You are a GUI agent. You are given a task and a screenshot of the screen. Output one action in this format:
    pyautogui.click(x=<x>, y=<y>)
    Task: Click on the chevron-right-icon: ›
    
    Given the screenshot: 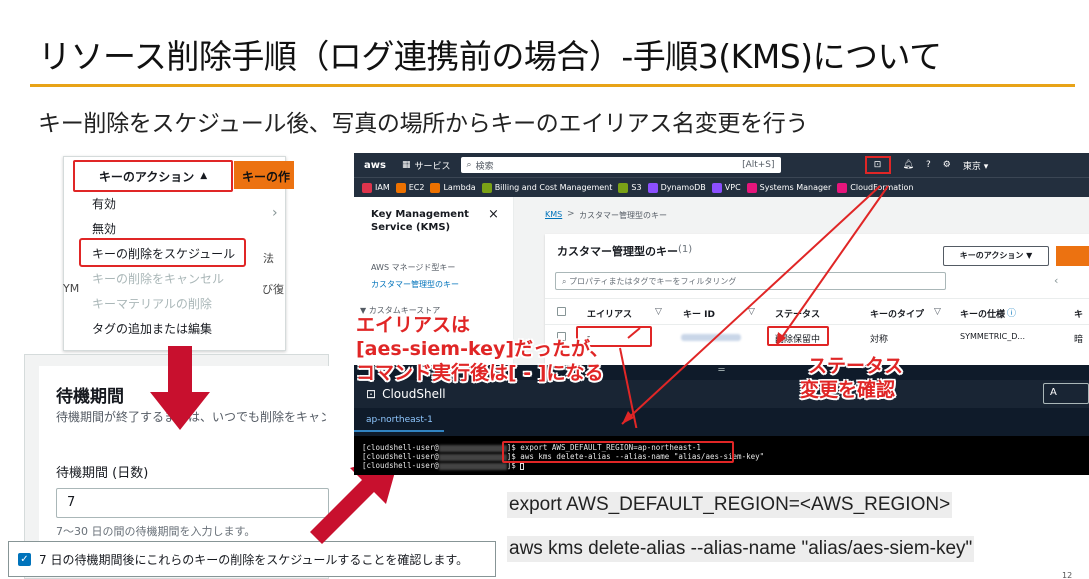 What is the action you would take?
    pyautogui.click(x=275, y=213)
    